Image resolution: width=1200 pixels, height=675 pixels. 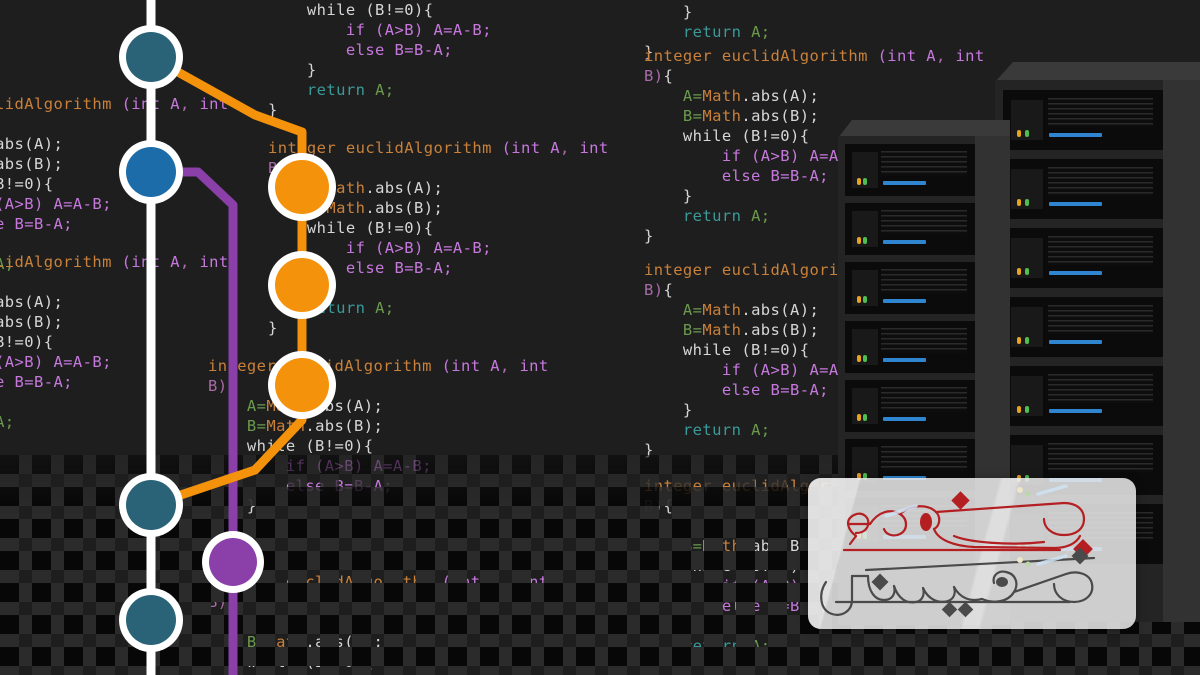 What do you see at coordinates (151, 620) in the screenshot?
I see `commit-node-c8` at bounding box center [151, 620].